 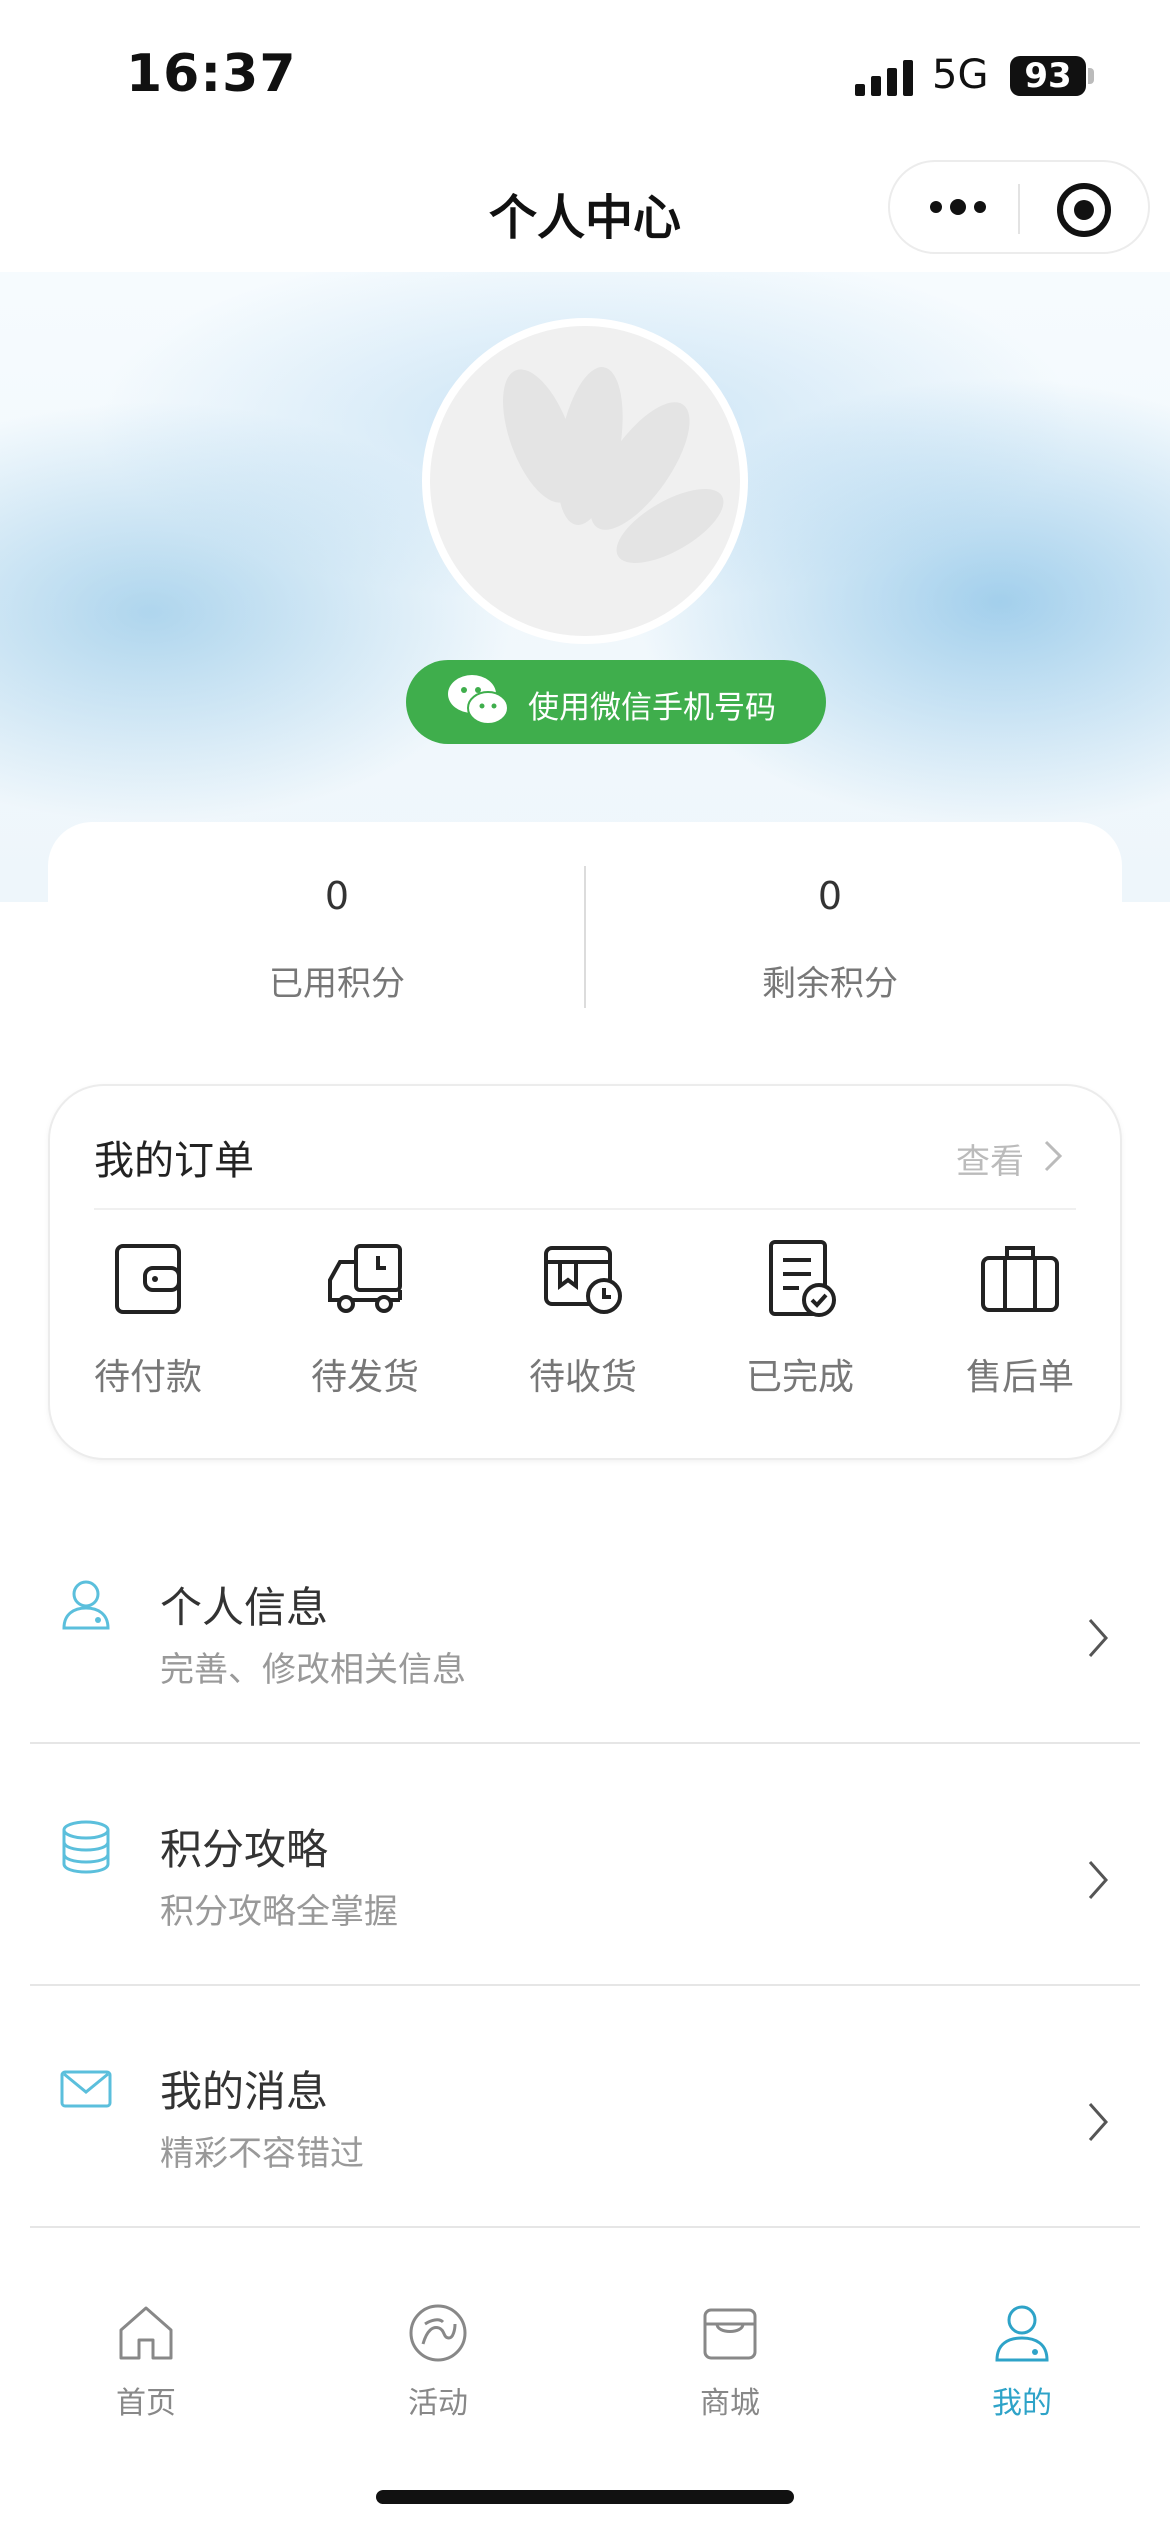 What do you see at coordinates (830, 984) in the screenshot?
I see `remaining-points-label: 剩余积分` at bounding box center [830, 984].